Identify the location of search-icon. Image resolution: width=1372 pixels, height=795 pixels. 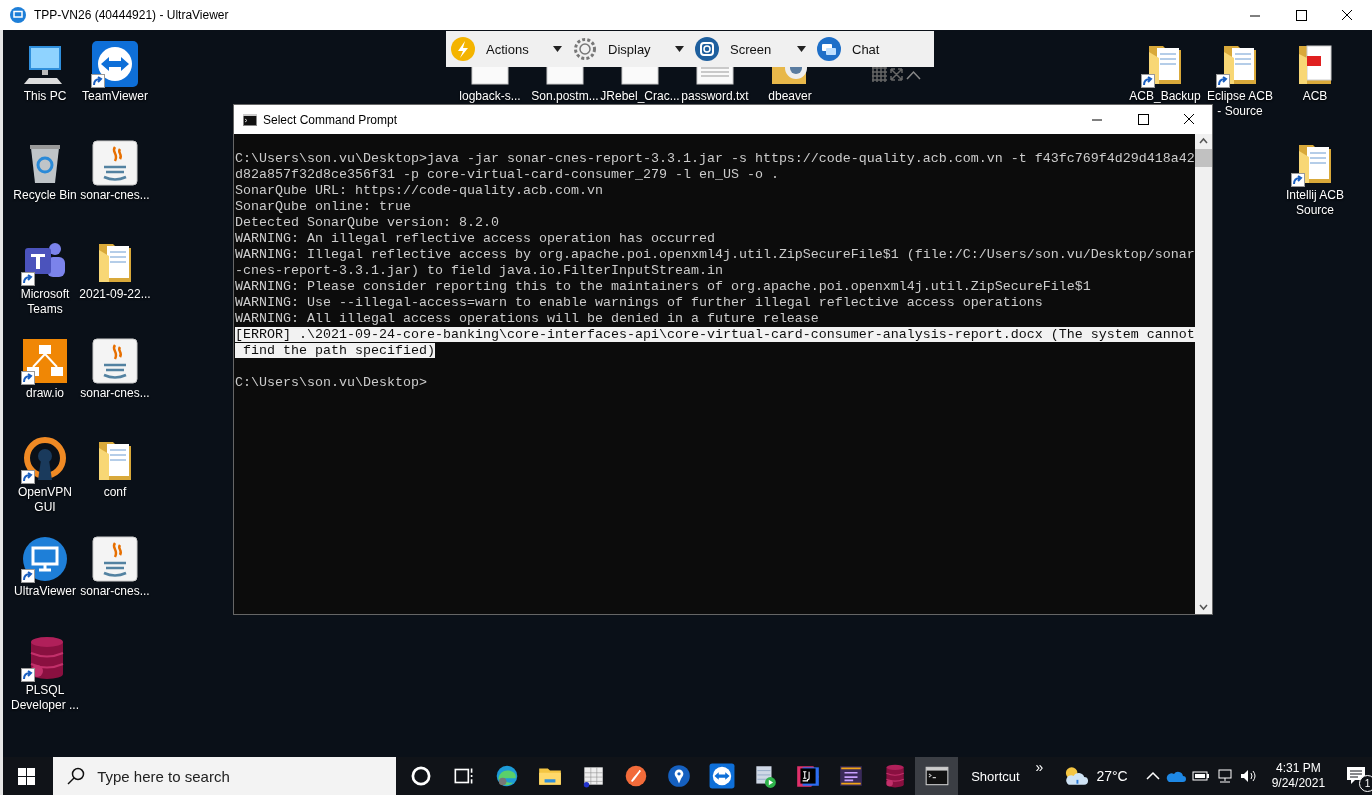
(76, 776).